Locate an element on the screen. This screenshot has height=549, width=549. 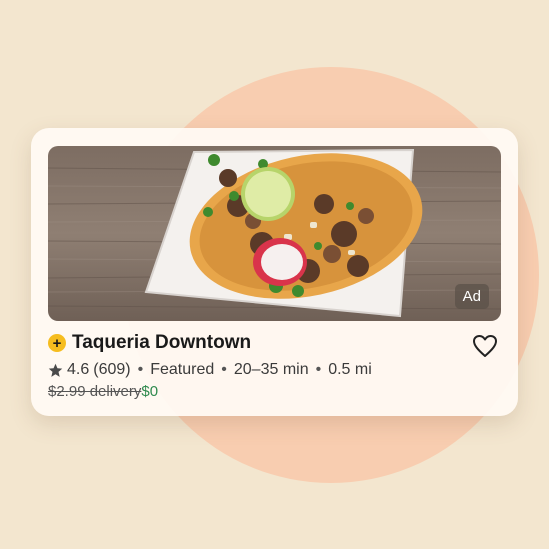
plus-badge-icon: + is located at coordinates (57, 343).